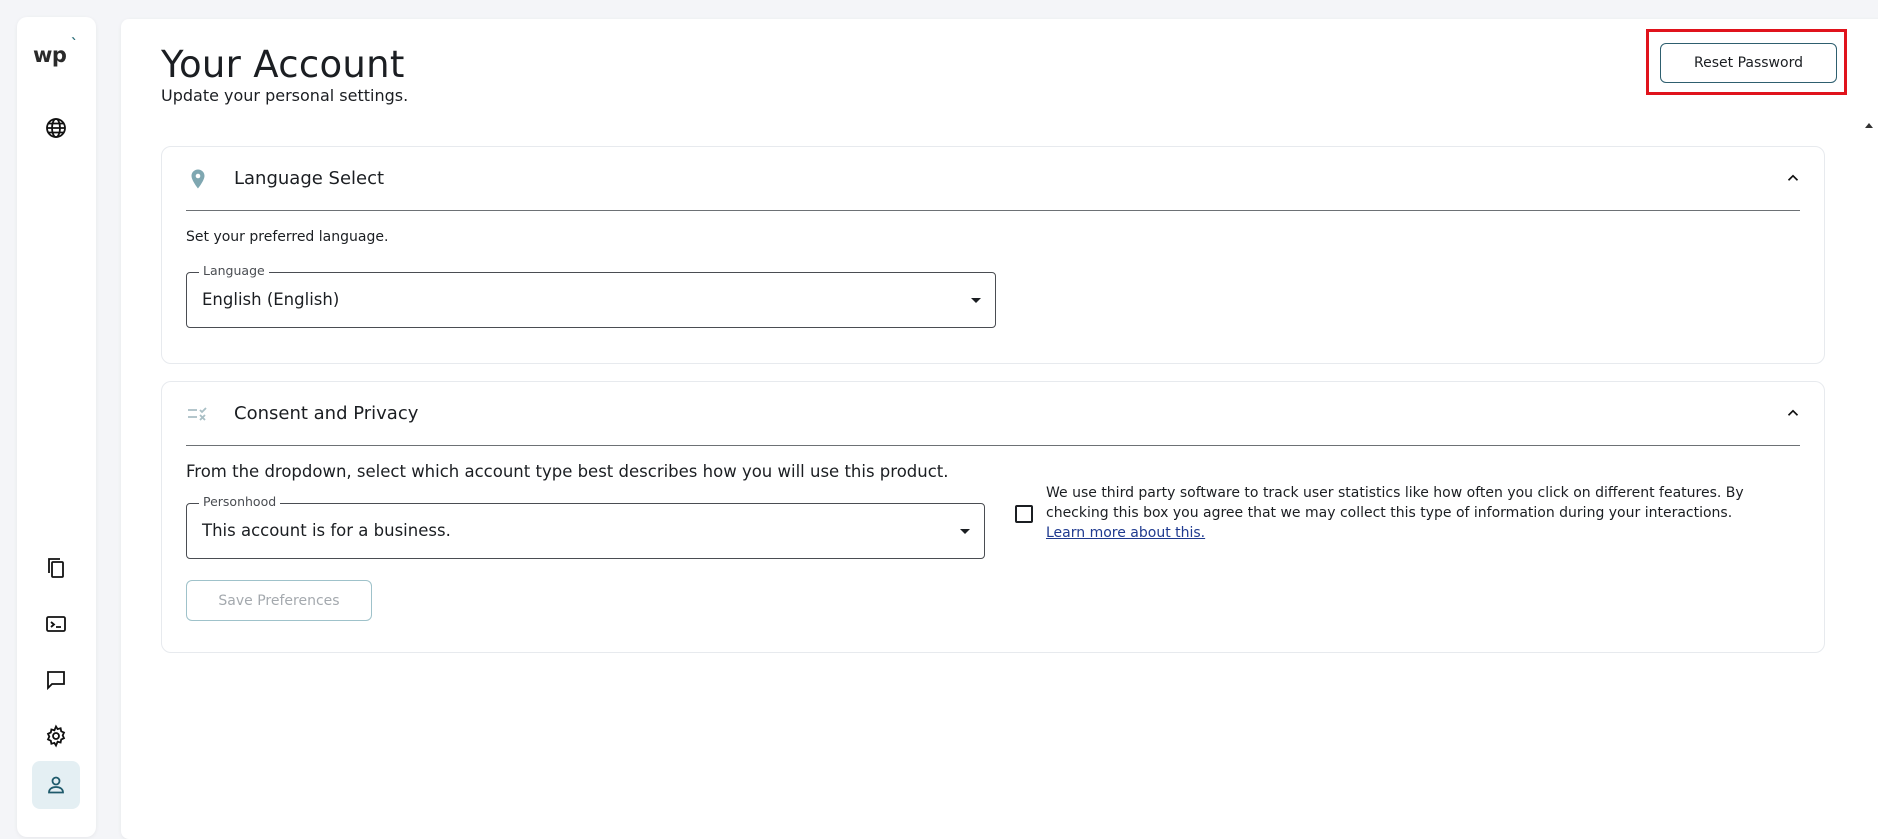 The width and height of the screenshot is (1878, 839). I want to click on globe-icon, so click(56, 128).